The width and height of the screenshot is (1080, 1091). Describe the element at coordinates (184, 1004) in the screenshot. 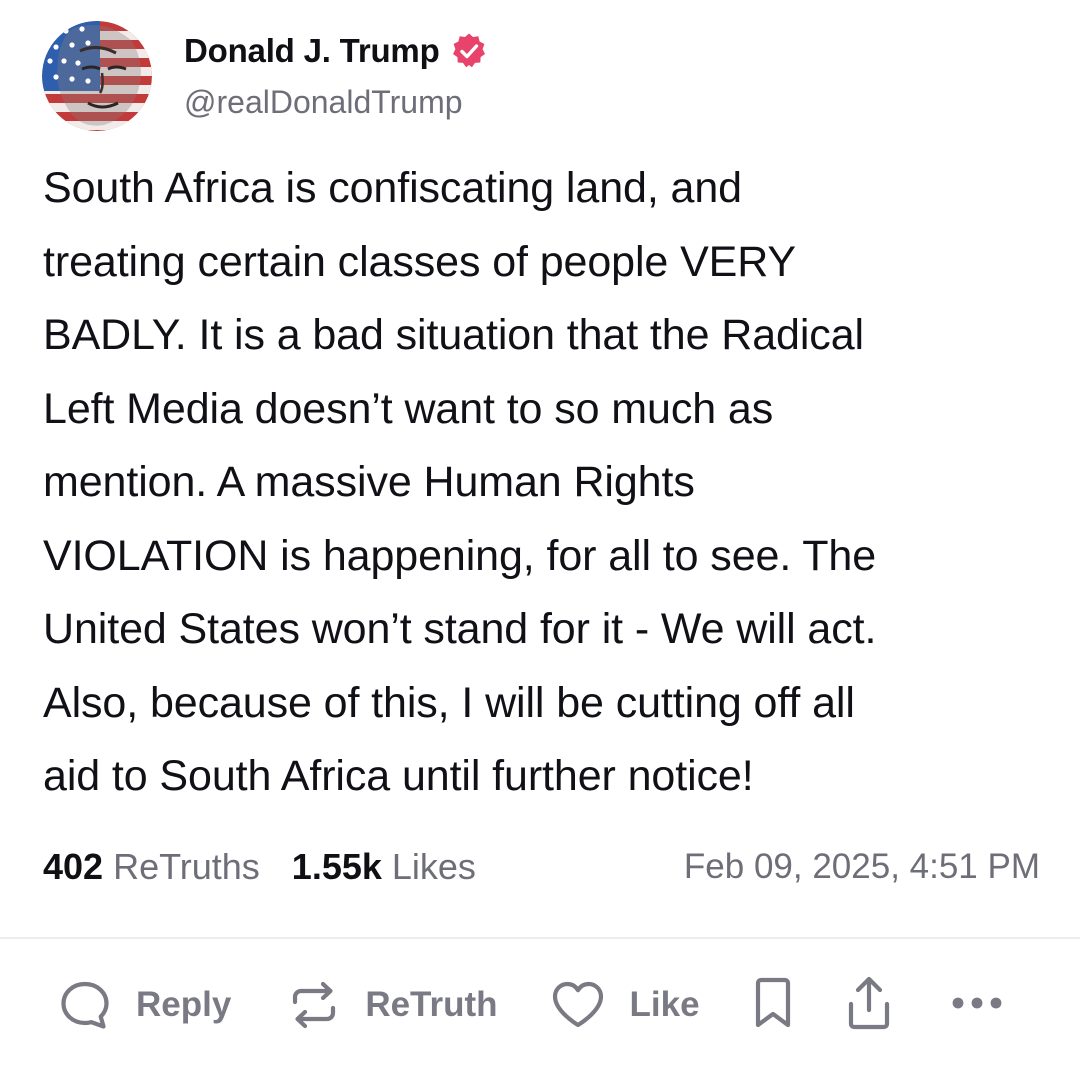

I see `reply-label: Reply` at that location.